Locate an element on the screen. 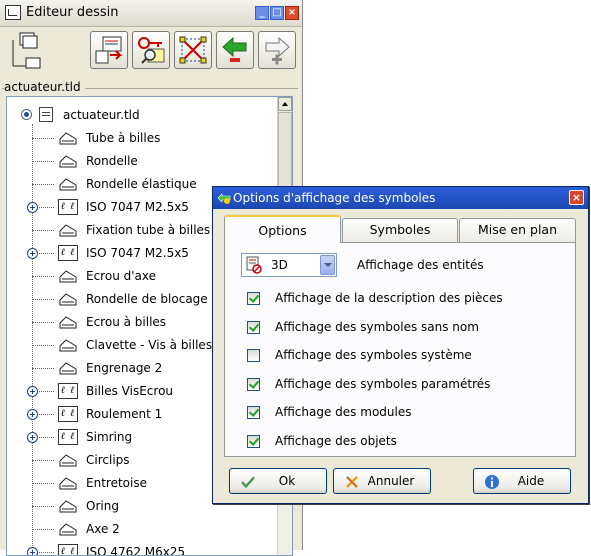 Image resolution: width=591 pixels, height=556 pixels. tab-symboles-label: Symboles is located at coordinates (400, 229).